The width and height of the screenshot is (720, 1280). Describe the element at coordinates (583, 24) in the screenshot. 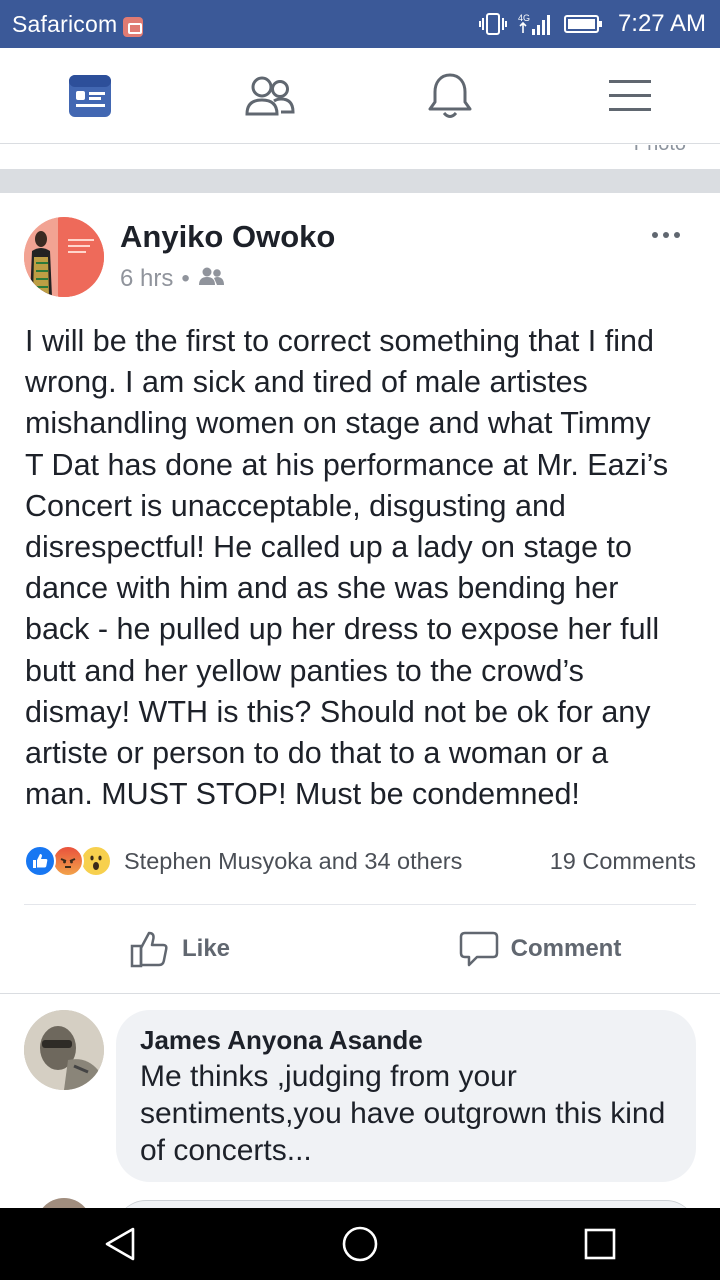

I see `battery-icon` at that location.